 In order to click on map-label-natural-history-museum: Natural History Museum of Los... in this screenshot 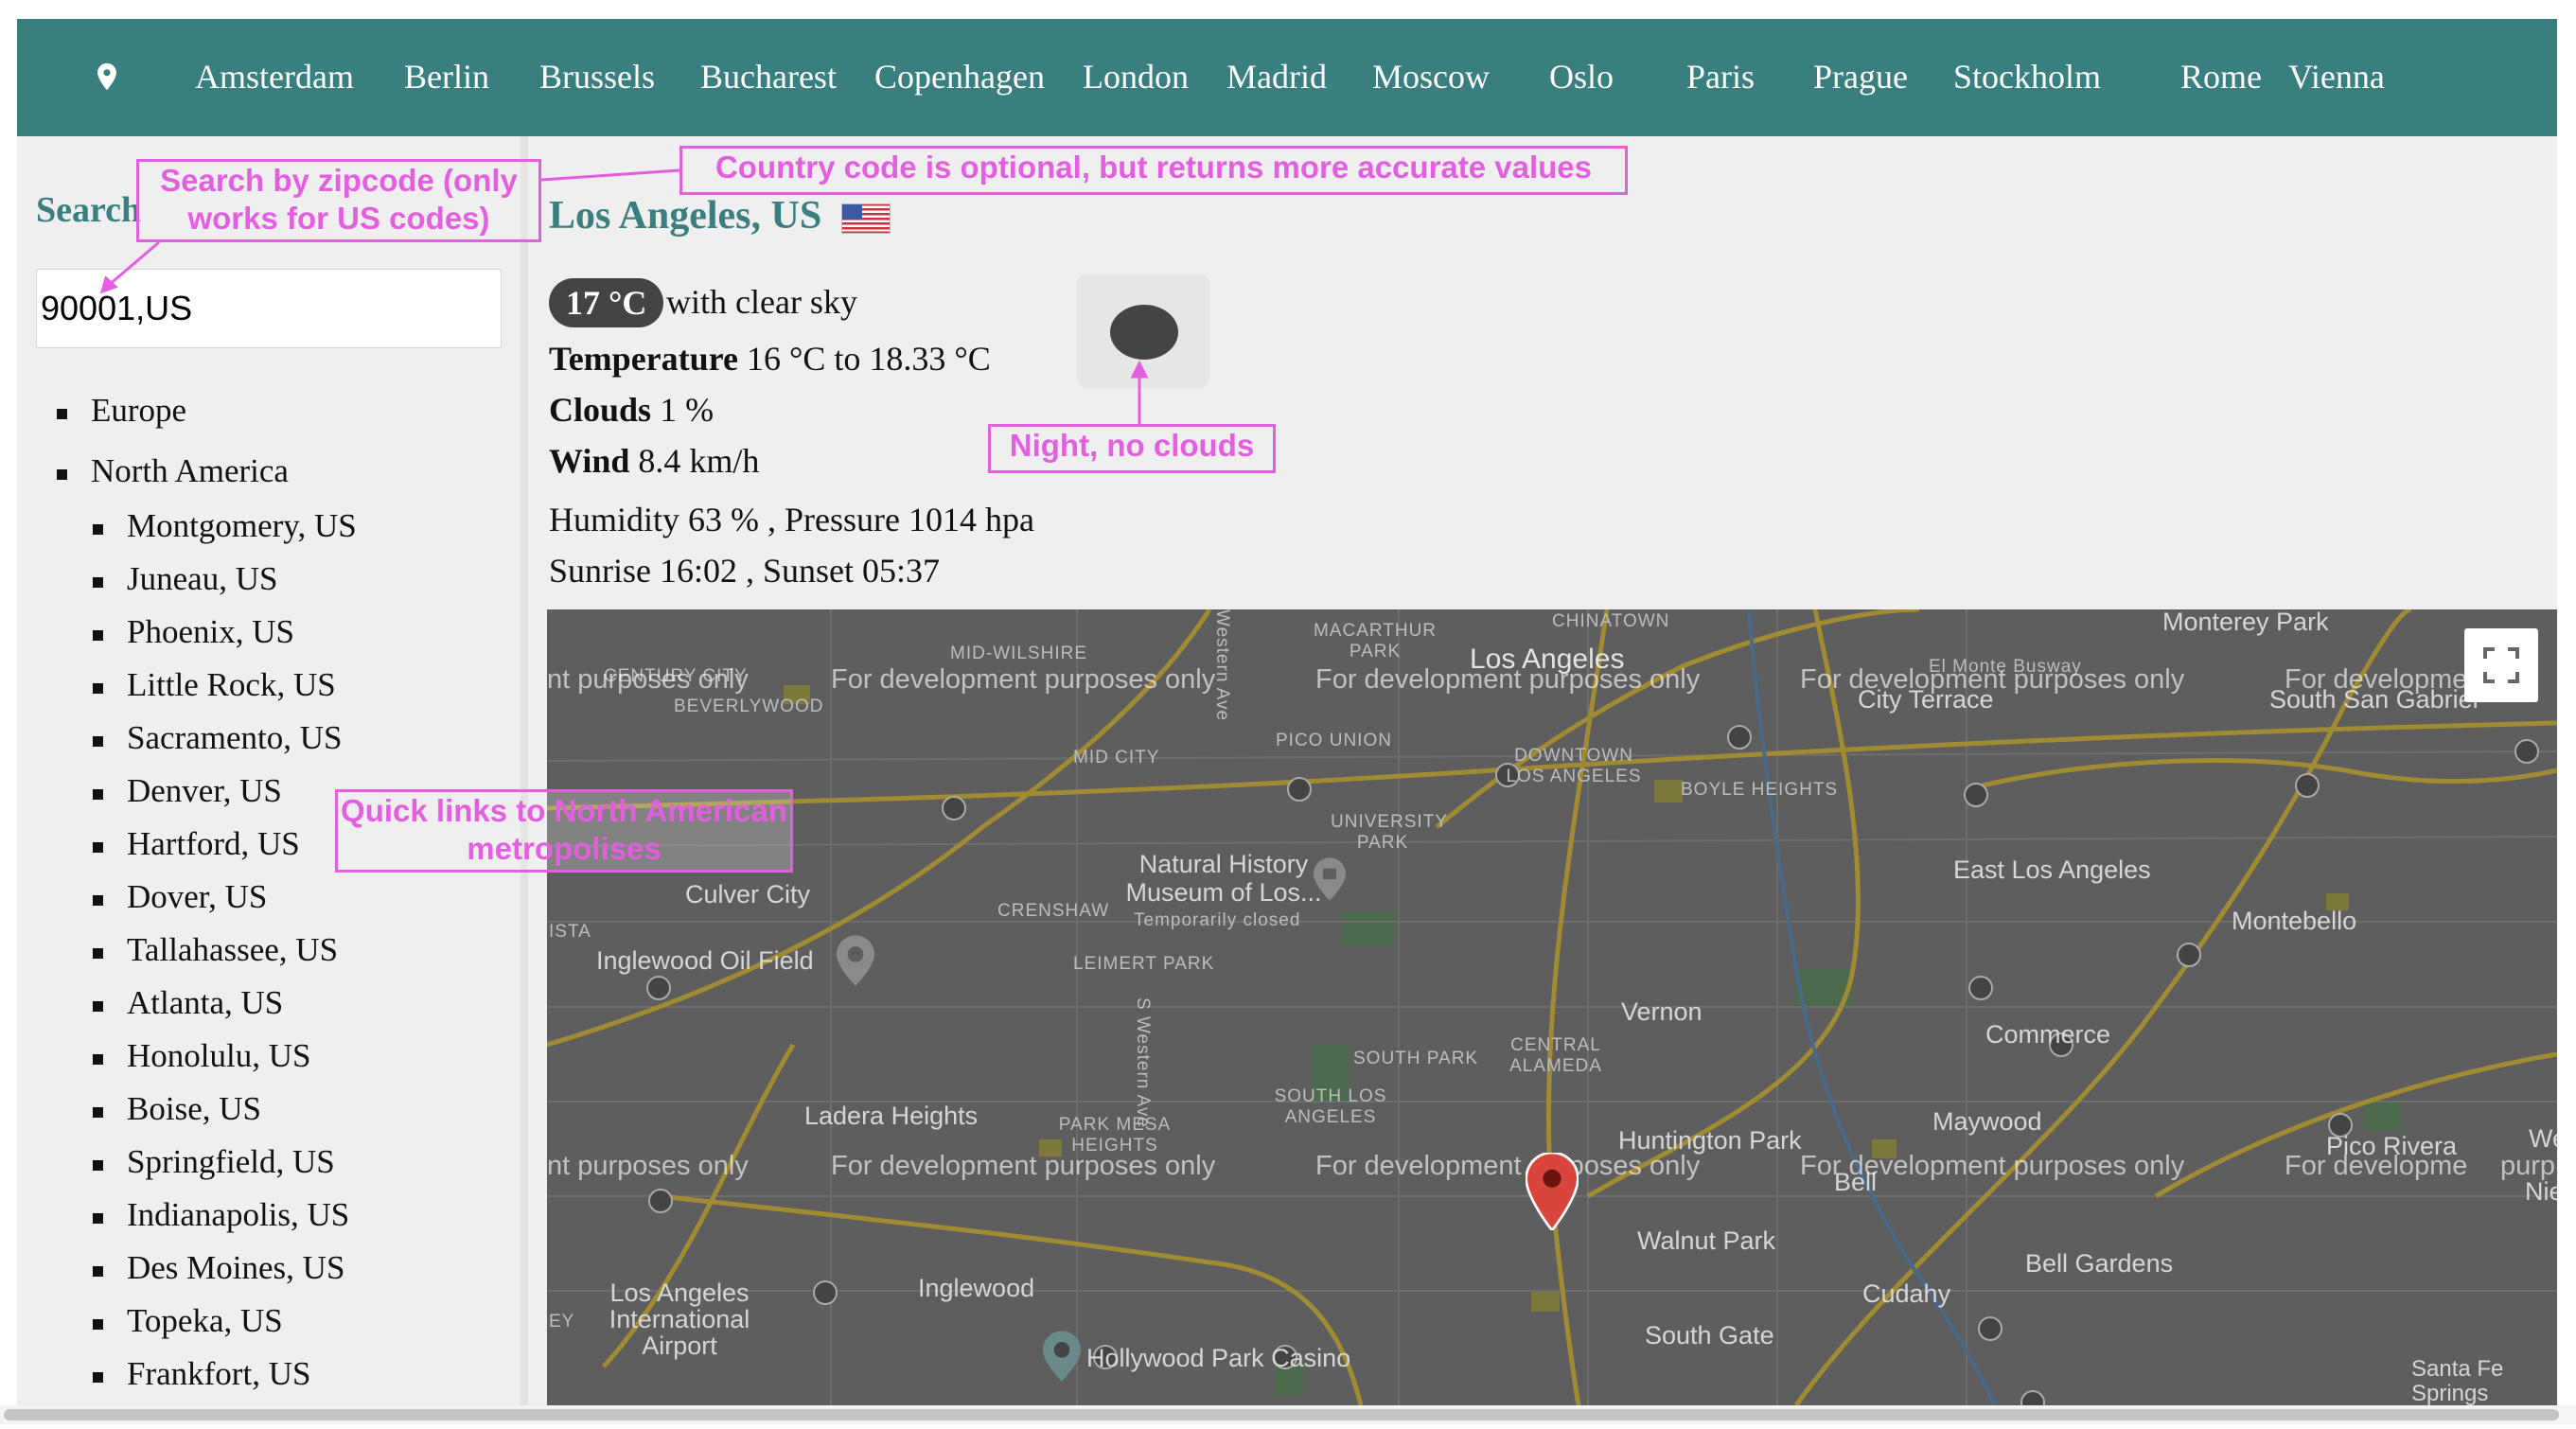, I will do `click(1223, 878)`.